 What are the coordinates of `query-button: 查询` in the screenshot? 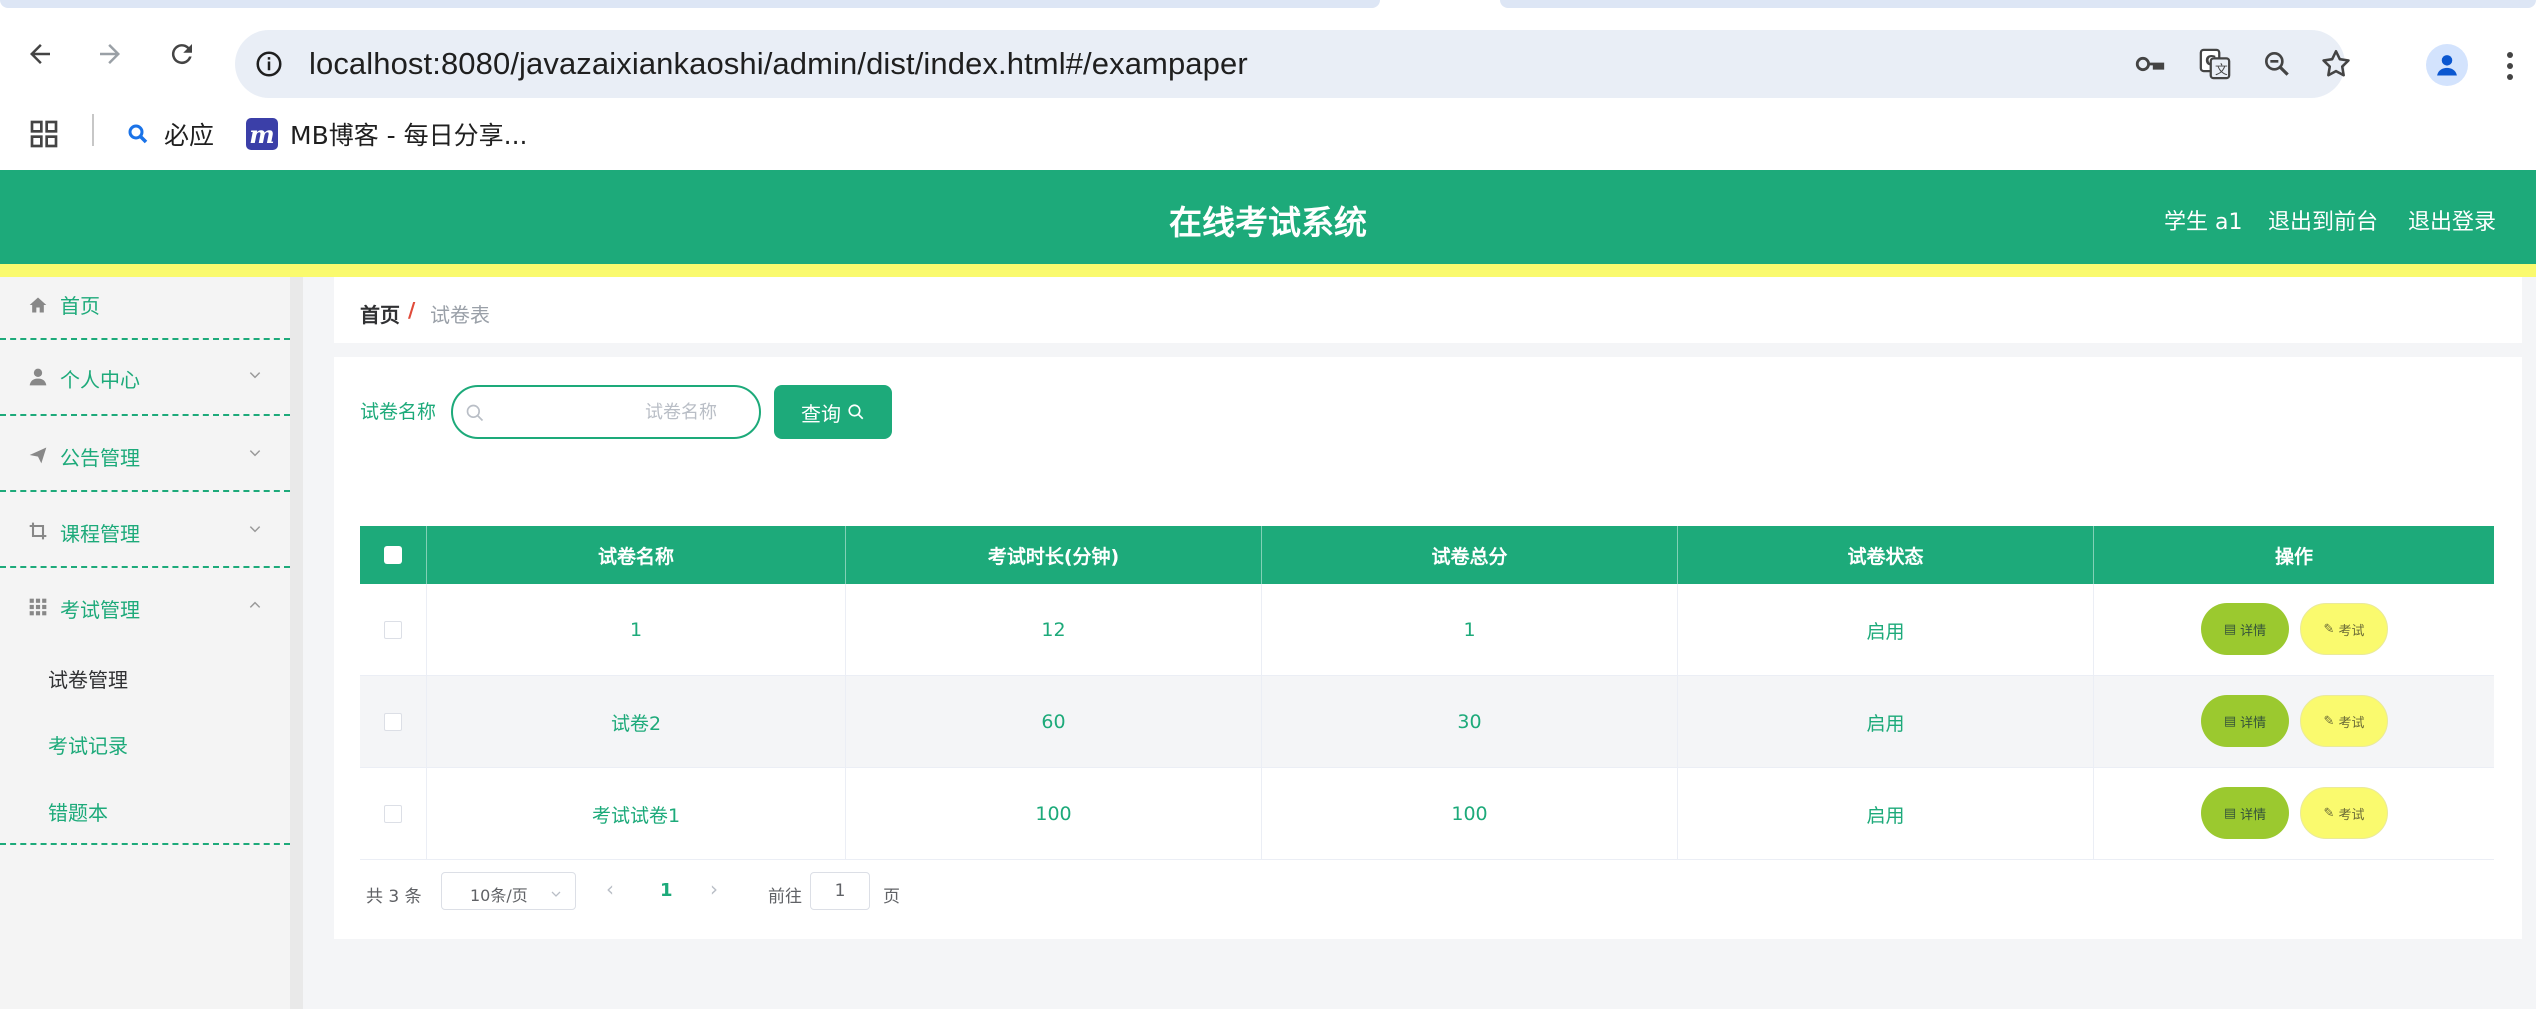 It's located at (833, 412).